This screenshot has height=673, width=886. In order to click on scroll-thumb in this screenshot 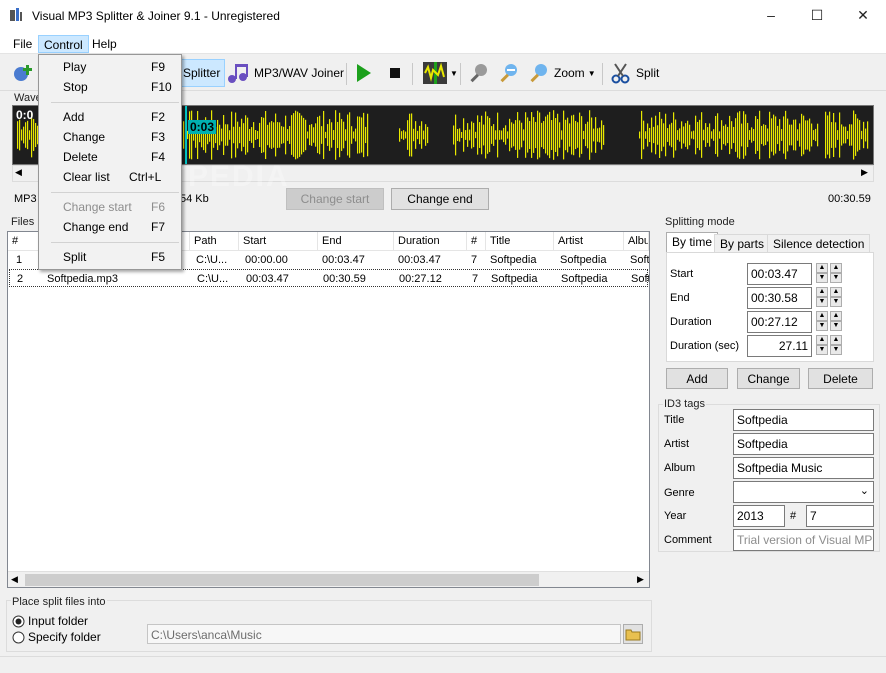, I will do `click(282, 580)`.